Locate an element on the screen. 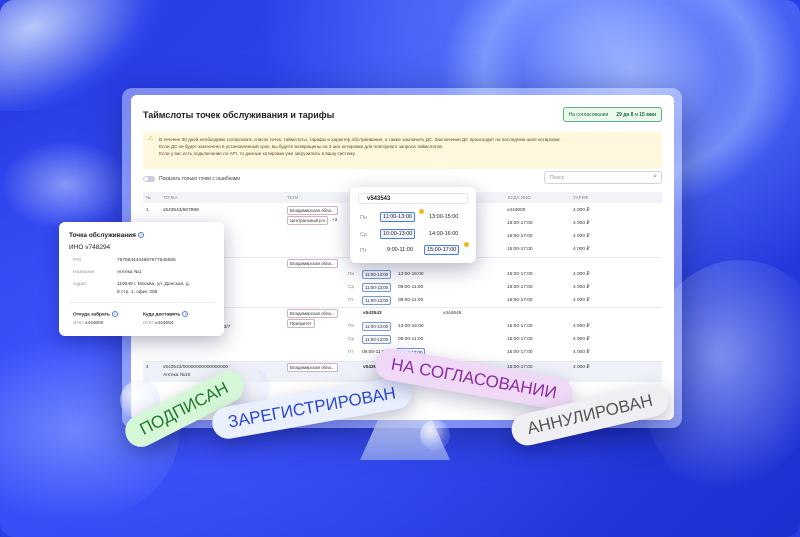  ino: v444645 is located at coordinates (452, 313).